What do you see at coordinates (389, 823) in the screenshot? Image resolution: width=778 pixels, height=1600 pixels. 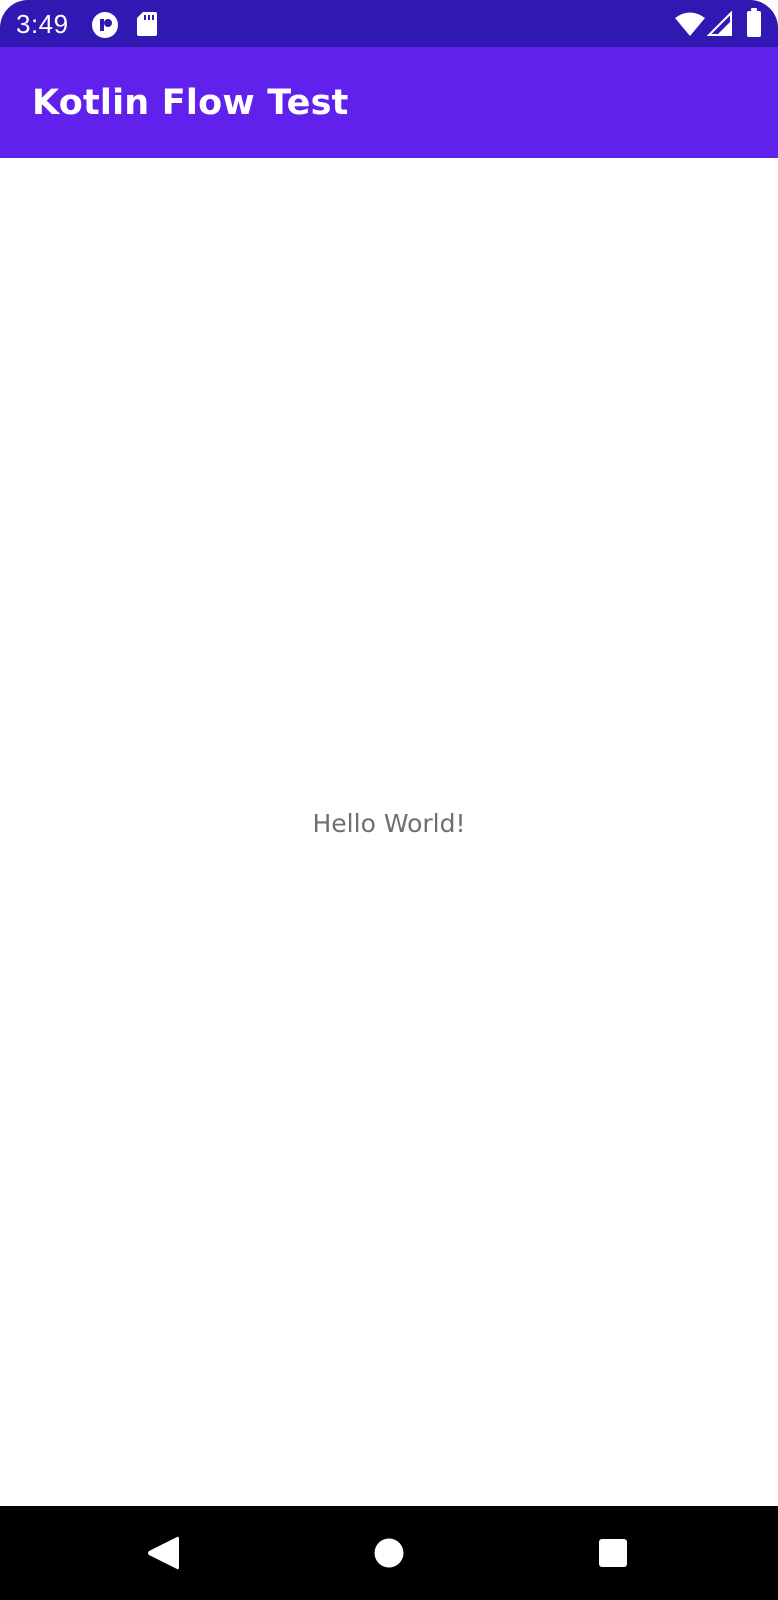 I see `hello-text: Hello World!` at bounding box center [389, 823].